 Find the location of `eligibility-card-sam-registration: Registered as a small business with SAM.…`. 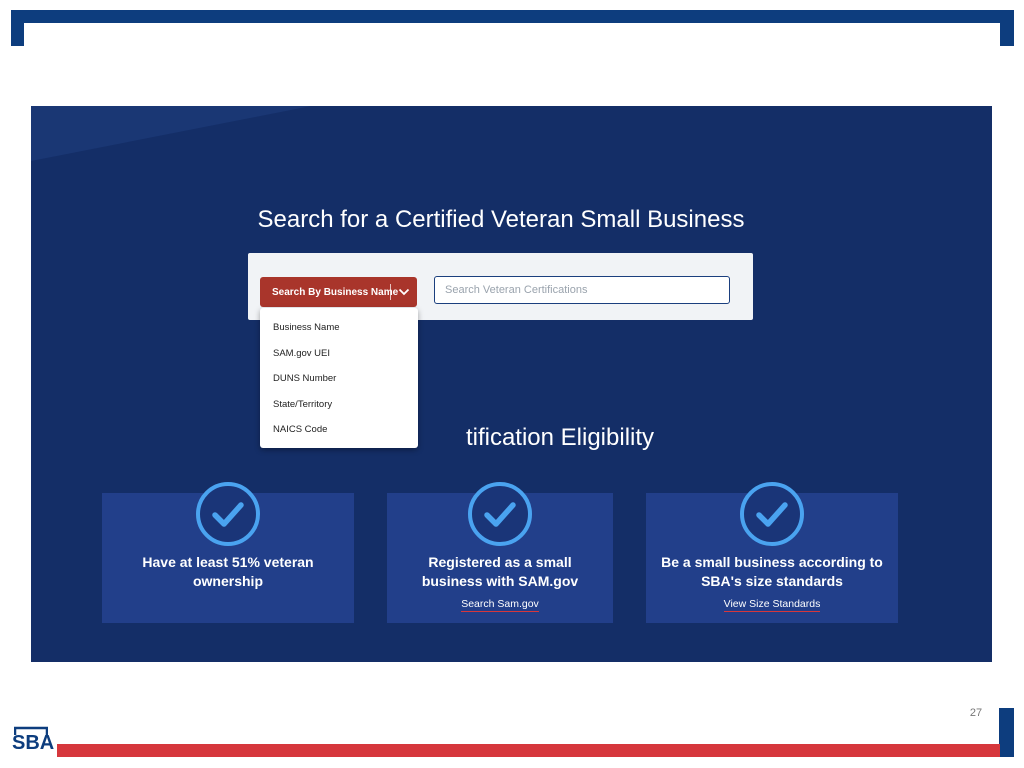

eligibility-card-sam-registration: Registered as a small business with SAM.… is located at coordinates (500, 552).